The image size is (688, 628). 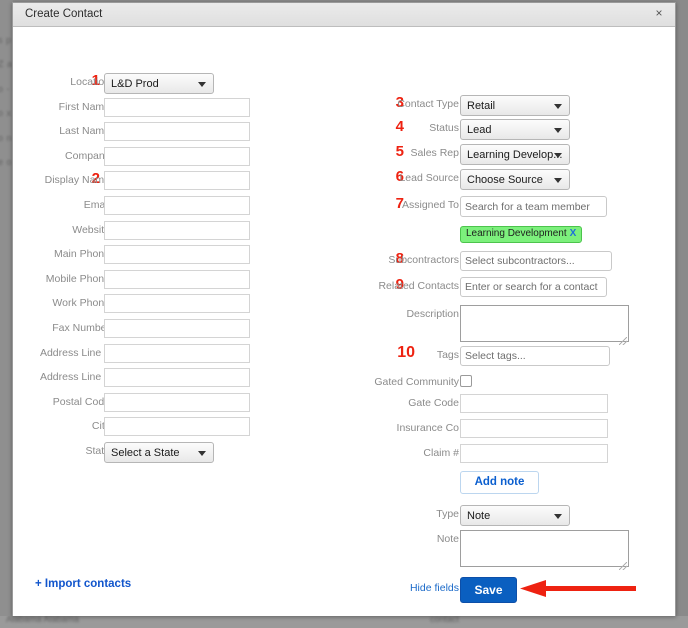 What do you see at coordinates (83, 584) in the screenshot?
I see `import-contacts-link: + Import contacts` at bounding box center [83, 584].